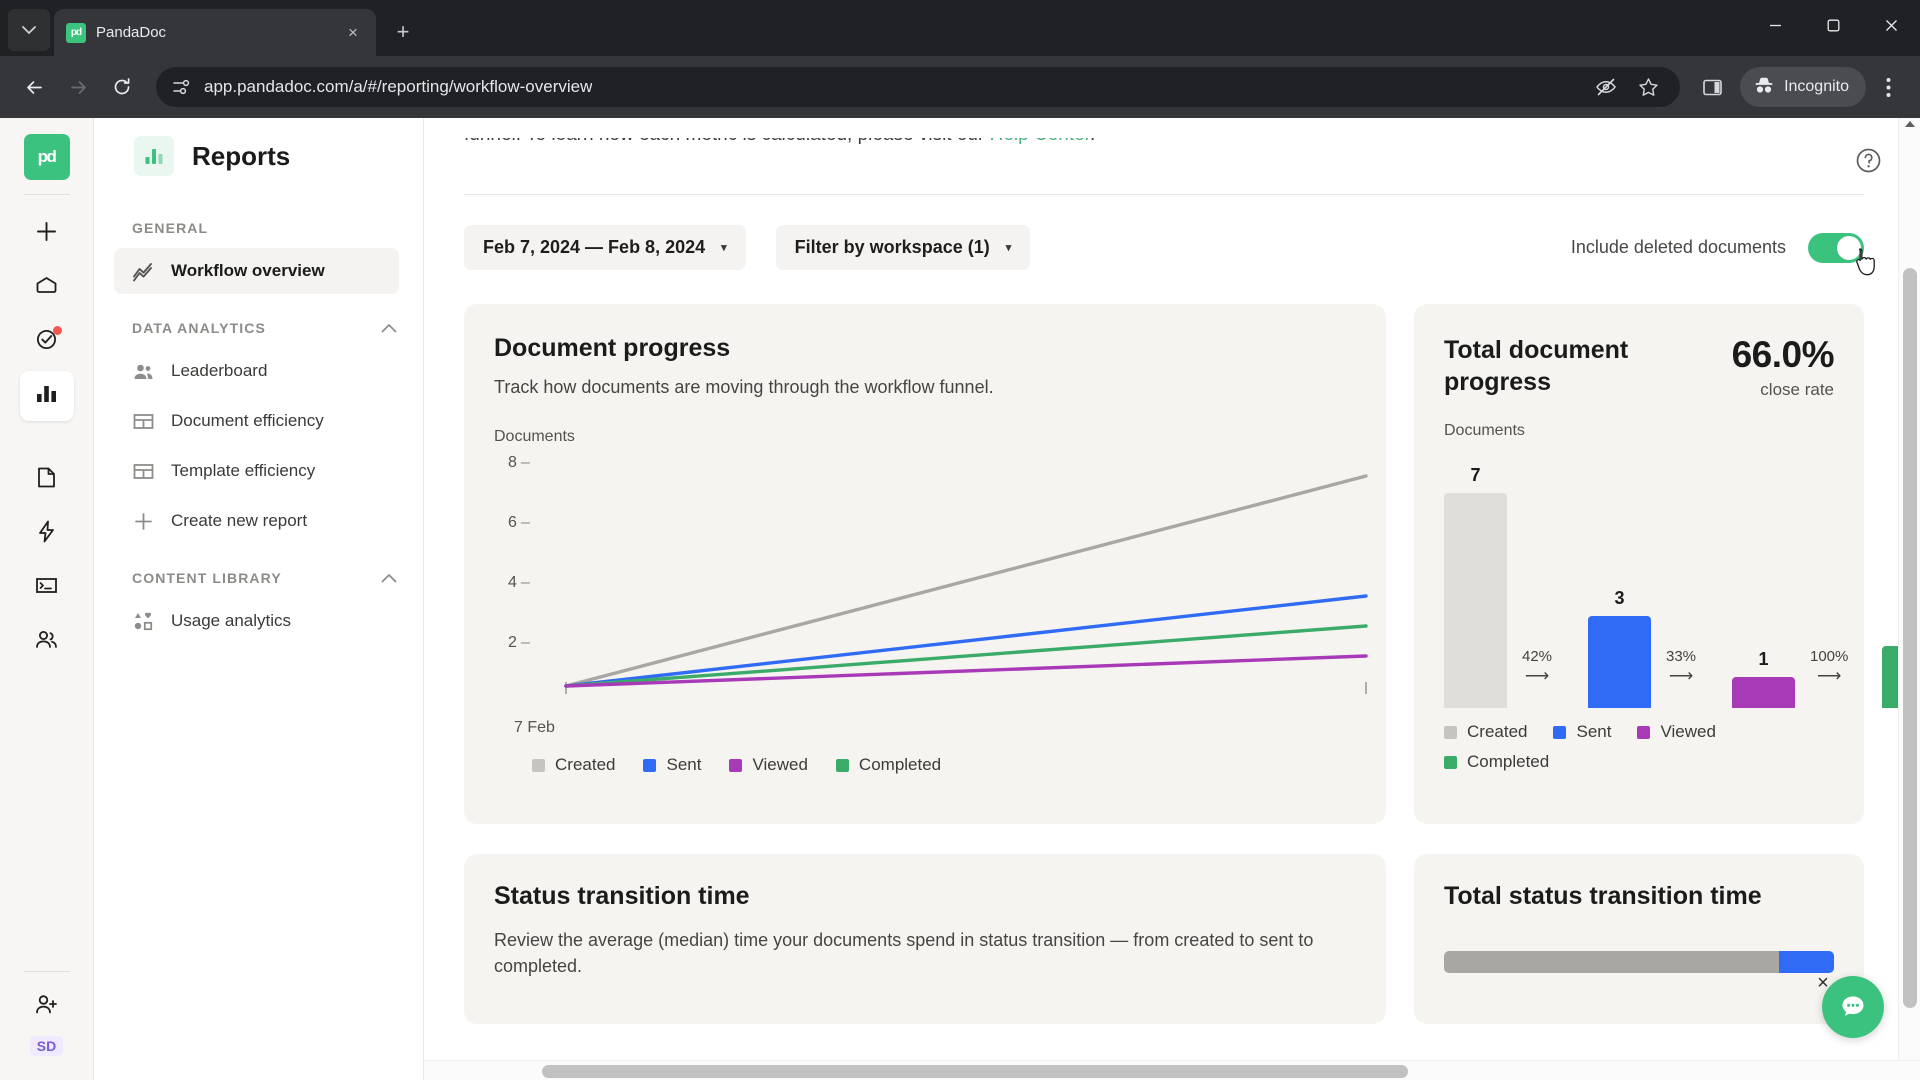 This screenshot has height=1080, width=1920. I want to click on sidebar-item-usage-analytics: Usage analytics, so click(256, 621).